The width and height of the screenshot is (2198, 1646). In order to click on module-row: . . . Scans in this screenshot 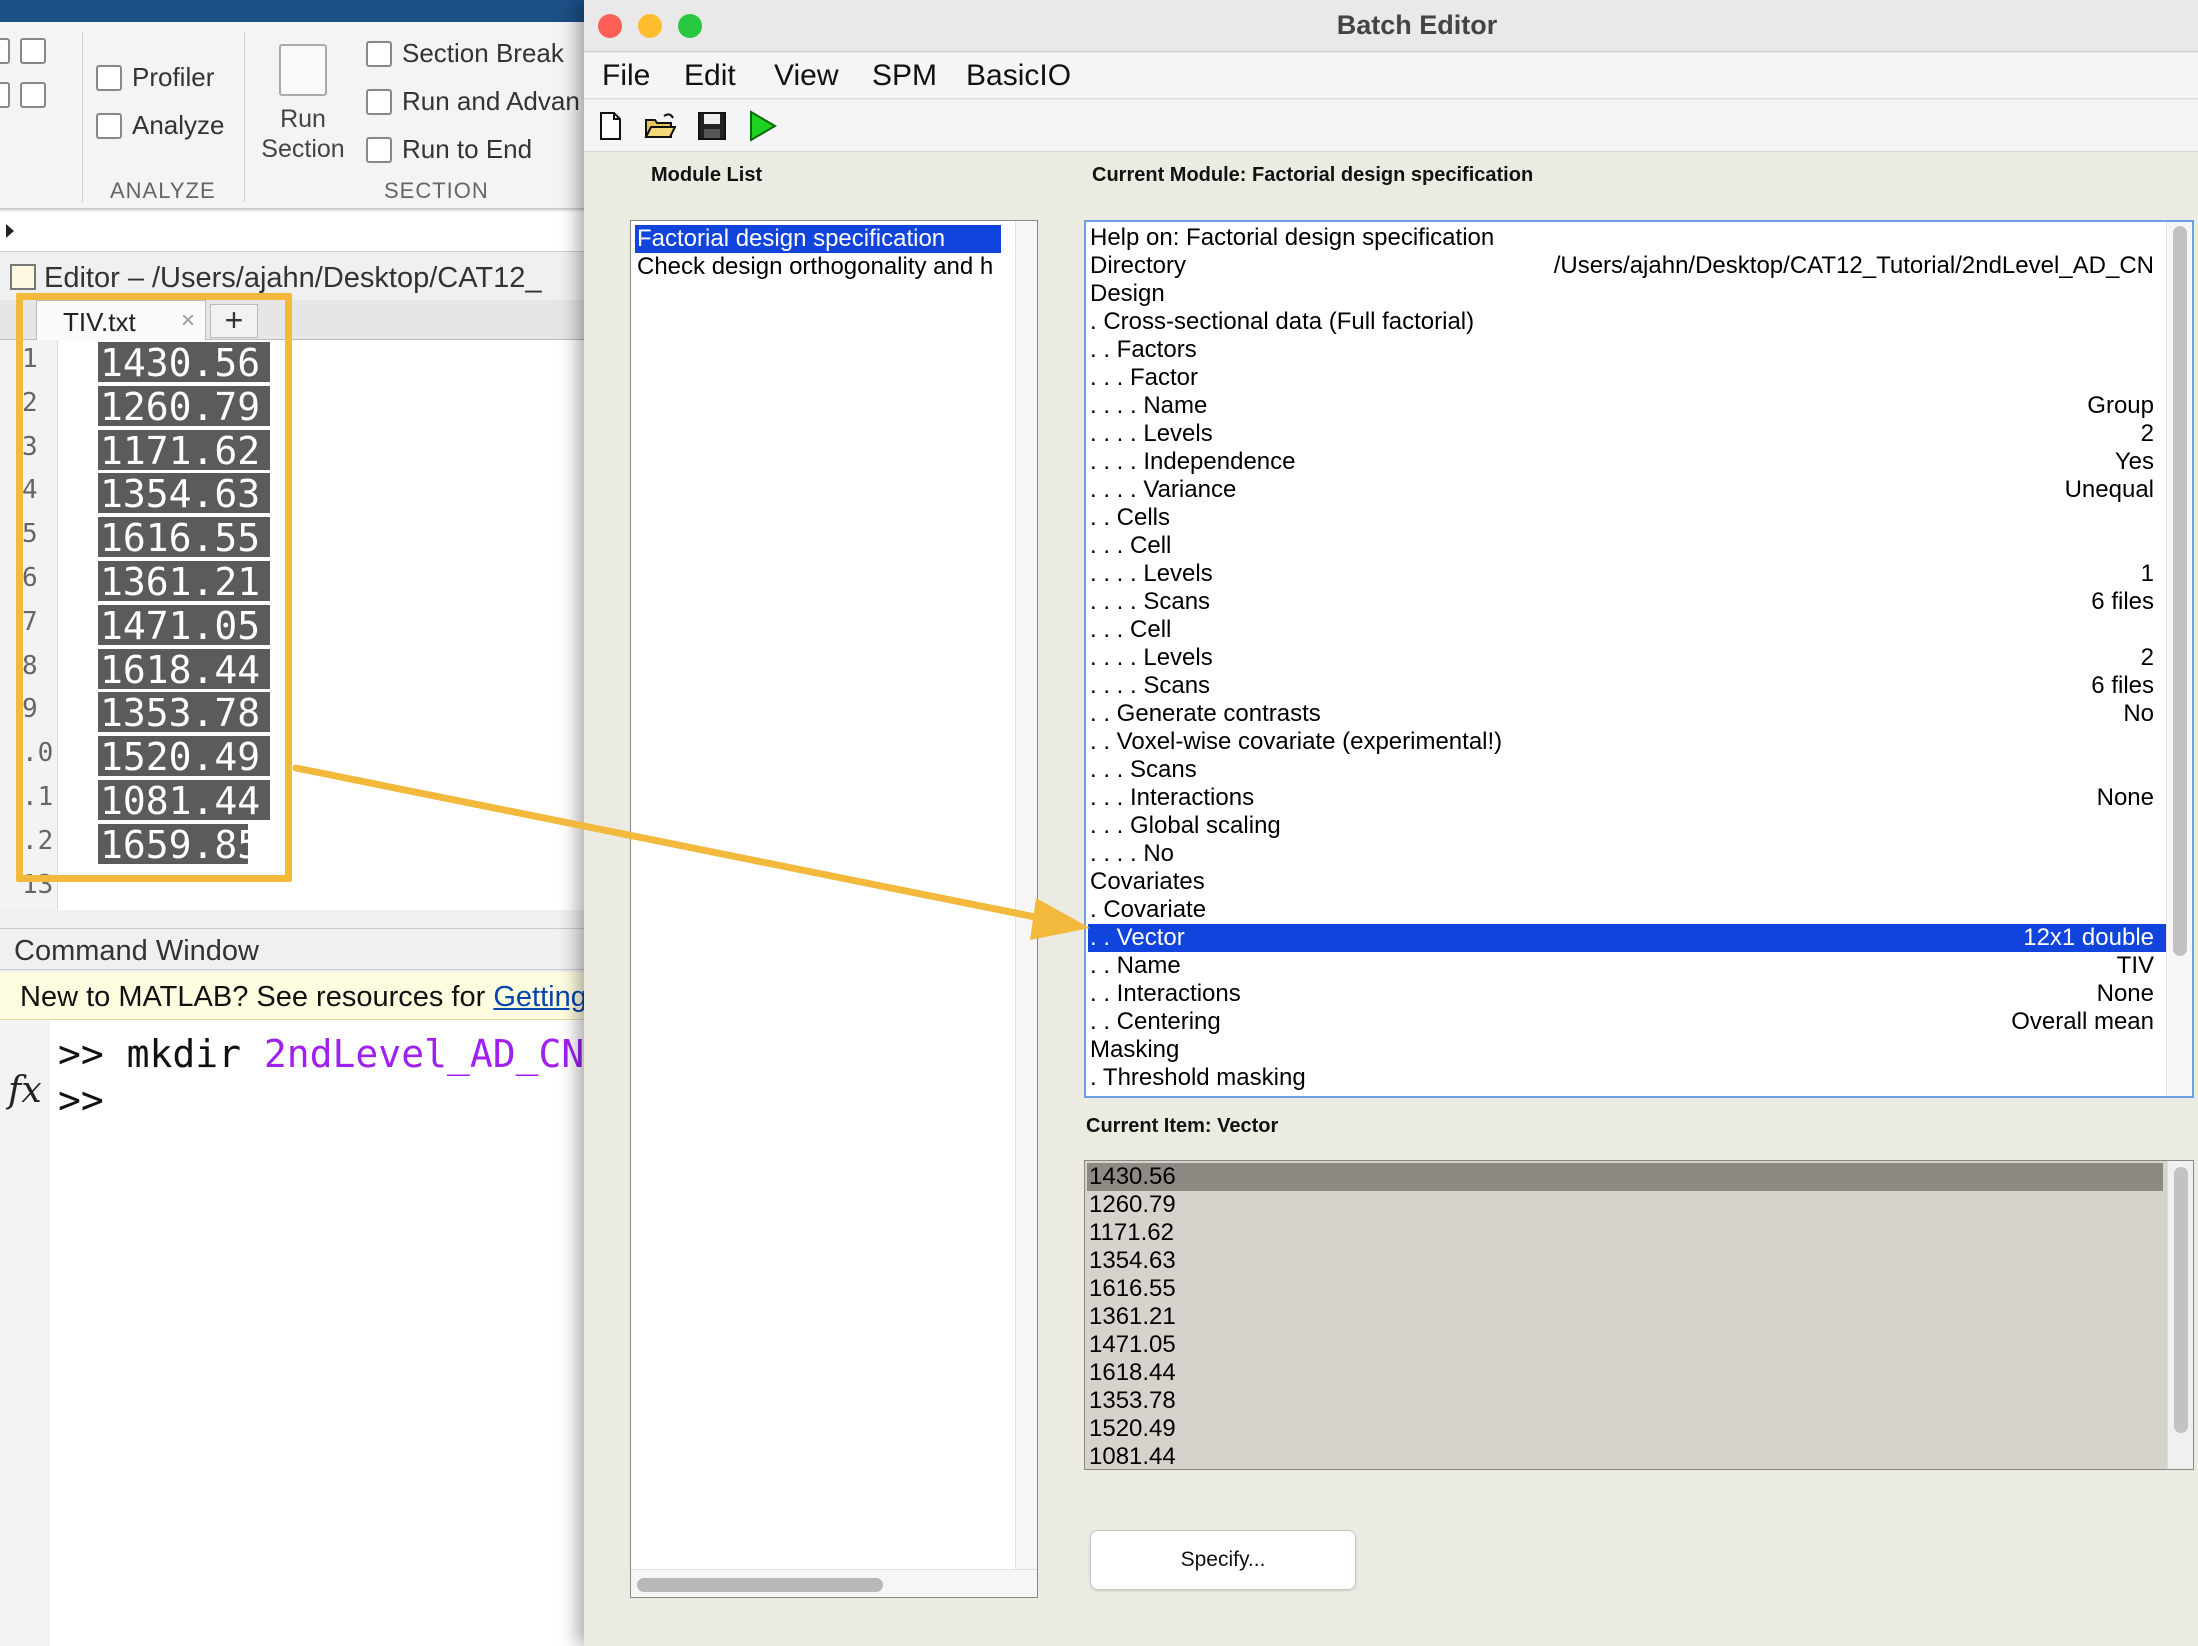, I will do `click(1628, 770)`.